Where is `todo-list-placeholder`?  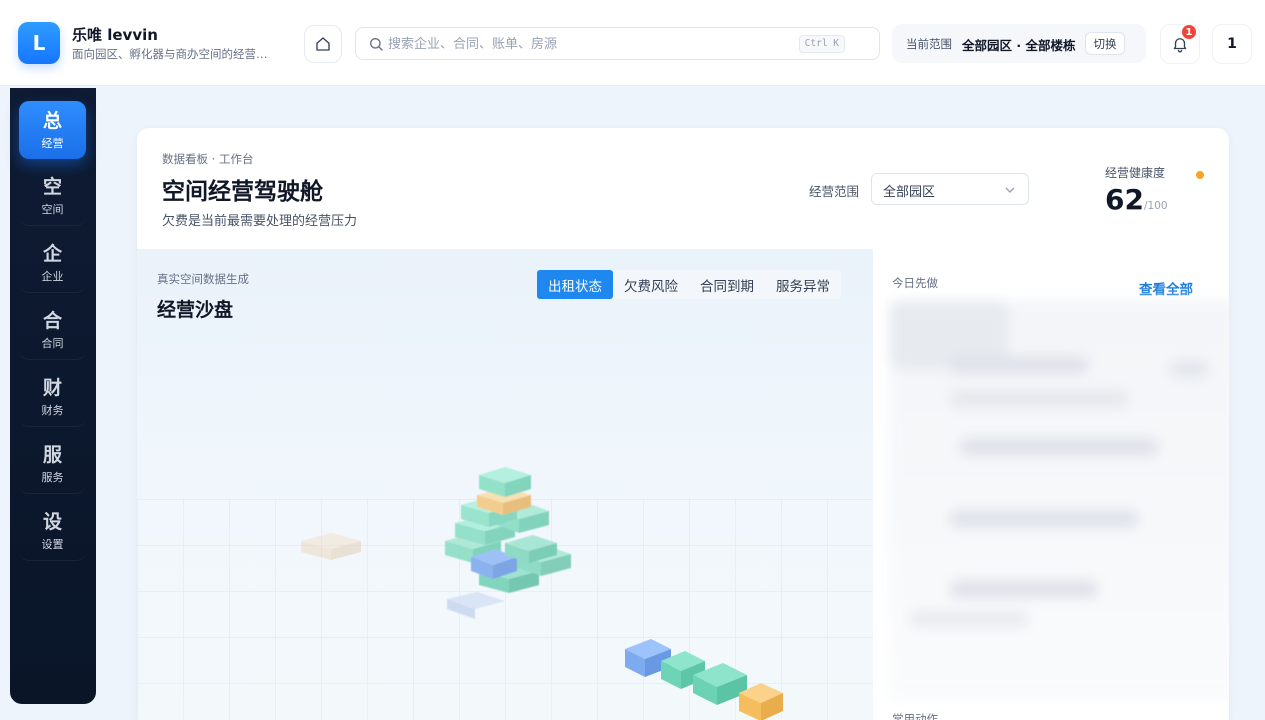
todo-list-placeholder is located at coordinates (1059, 500).